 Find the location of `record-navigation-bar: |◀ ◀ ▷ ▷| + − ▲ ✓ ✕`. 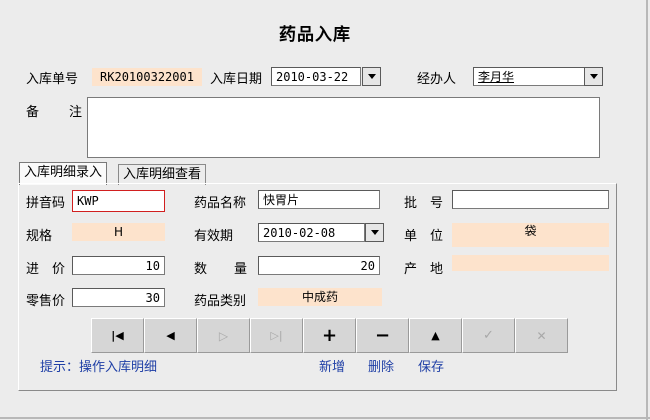

record-navigation-bar: |◀ ◀ ▷ ▷| + − ▲ ✓ ✕ is located at coordinates (329, 335).